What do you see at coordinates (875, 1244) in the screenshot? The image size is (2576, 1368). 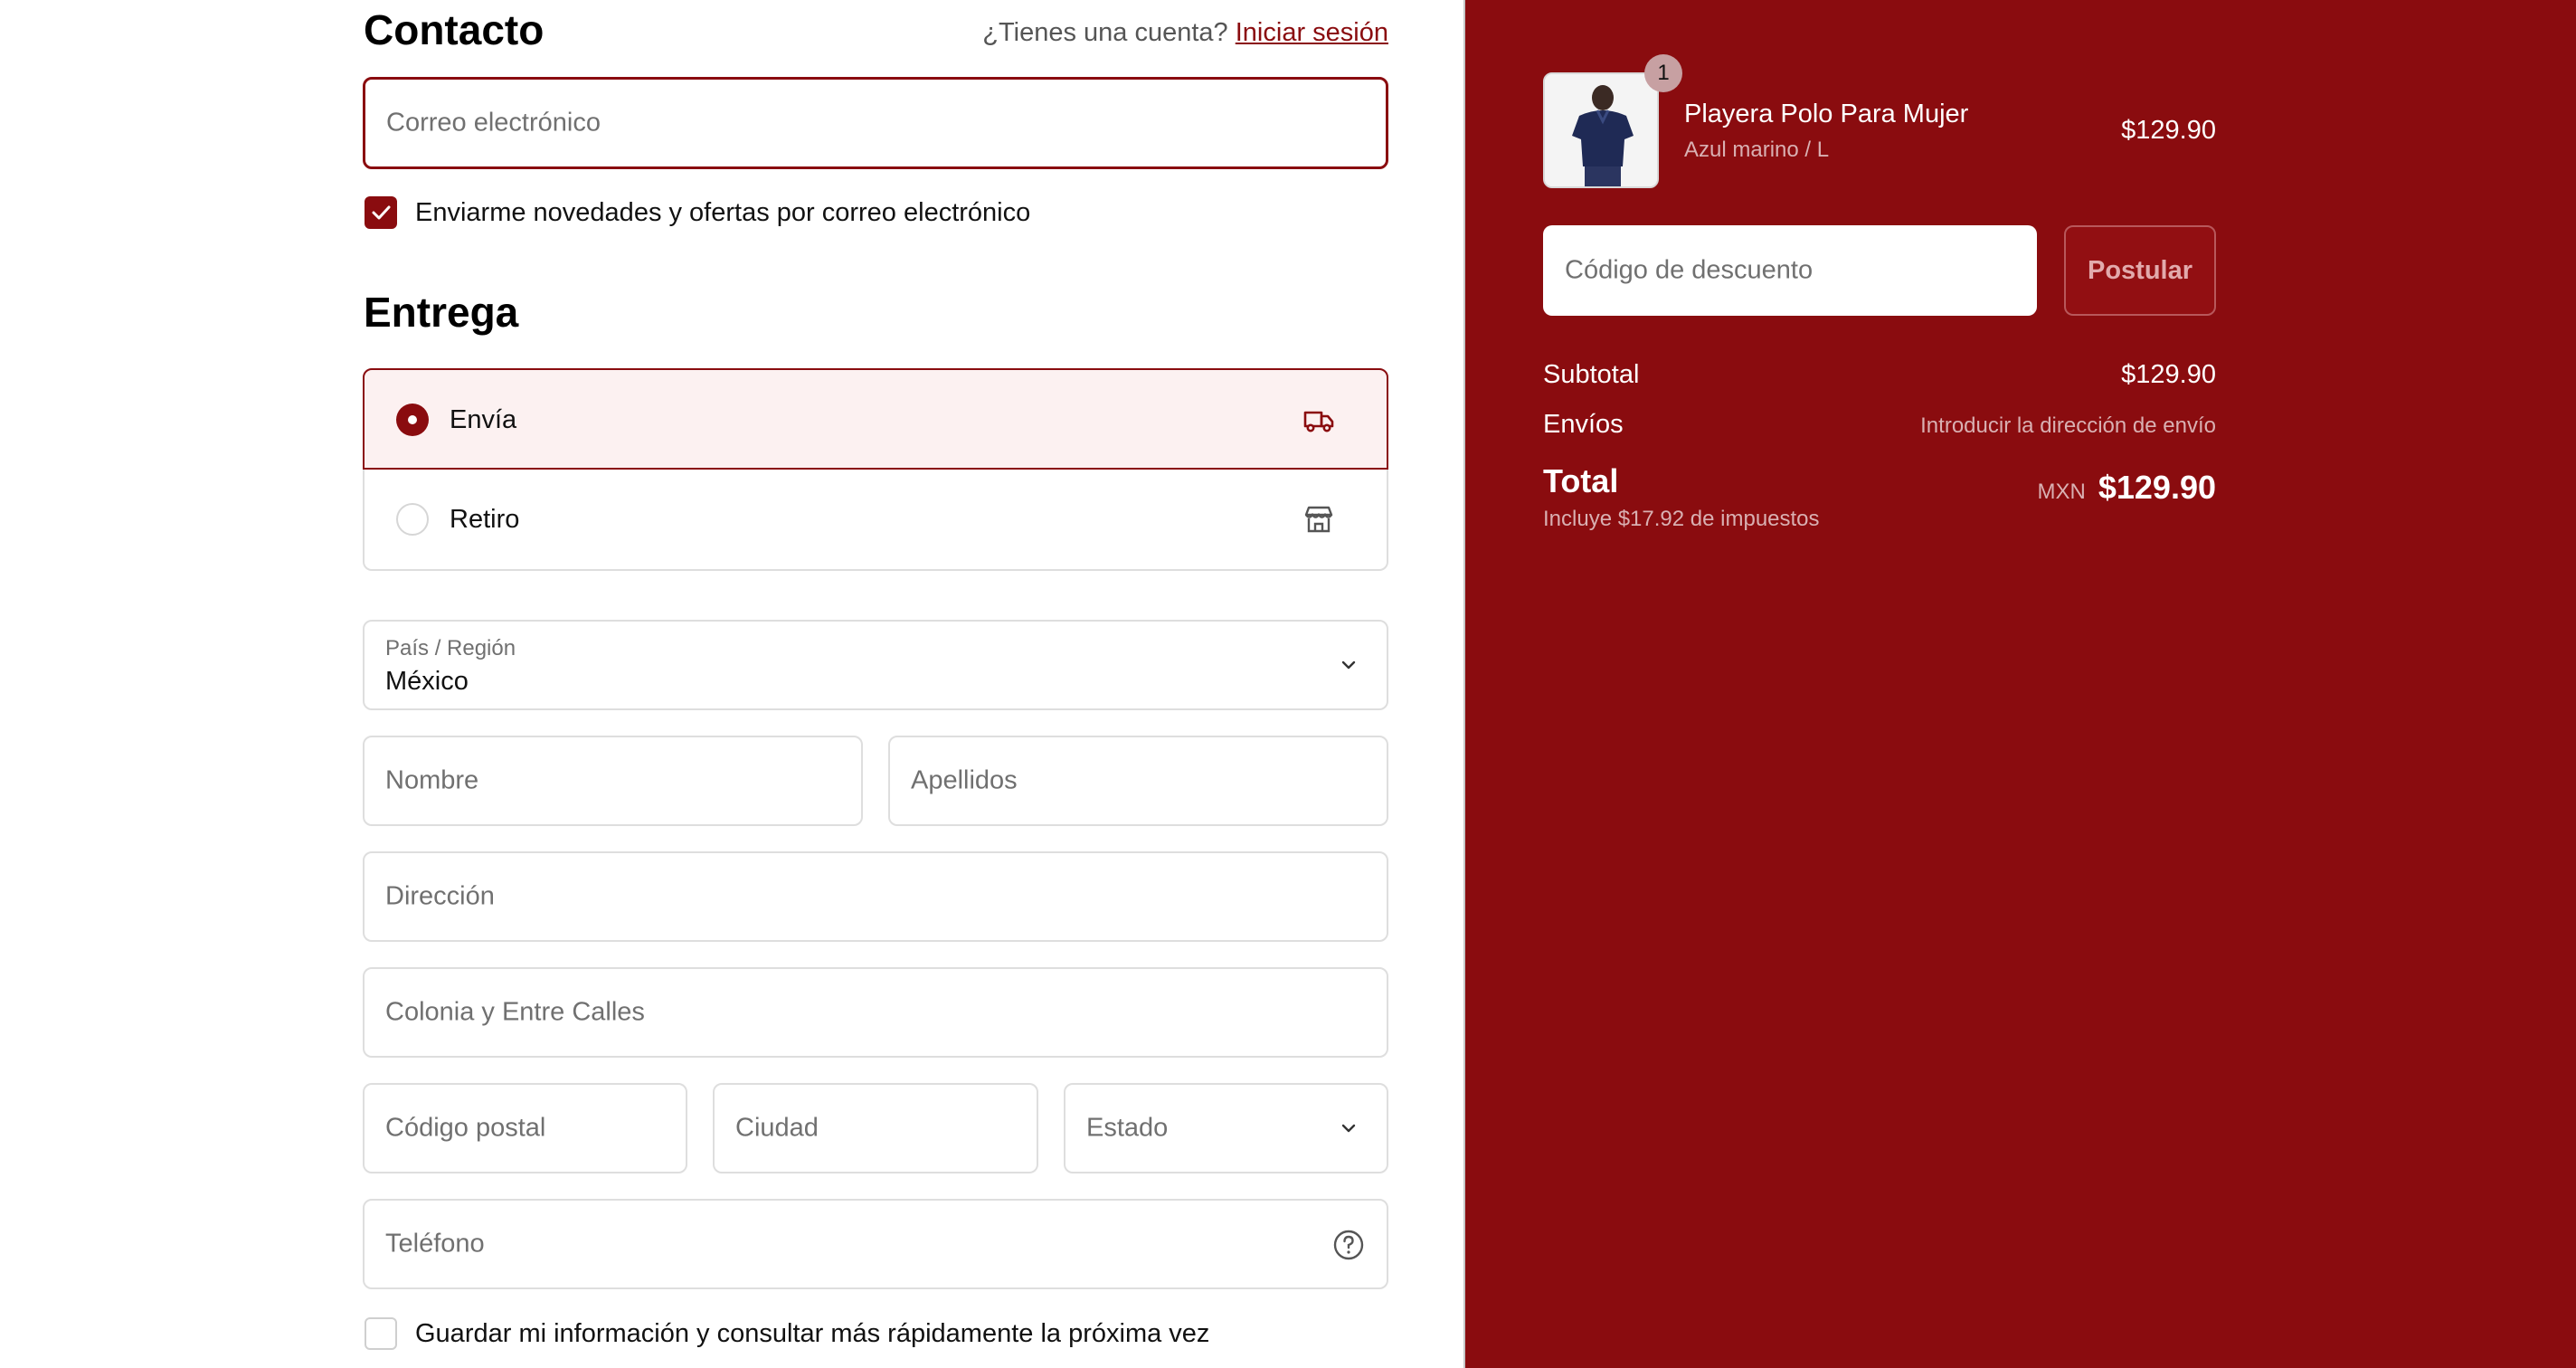 I see `phone-field: Teléfono` at bounding box center [875, 1244].